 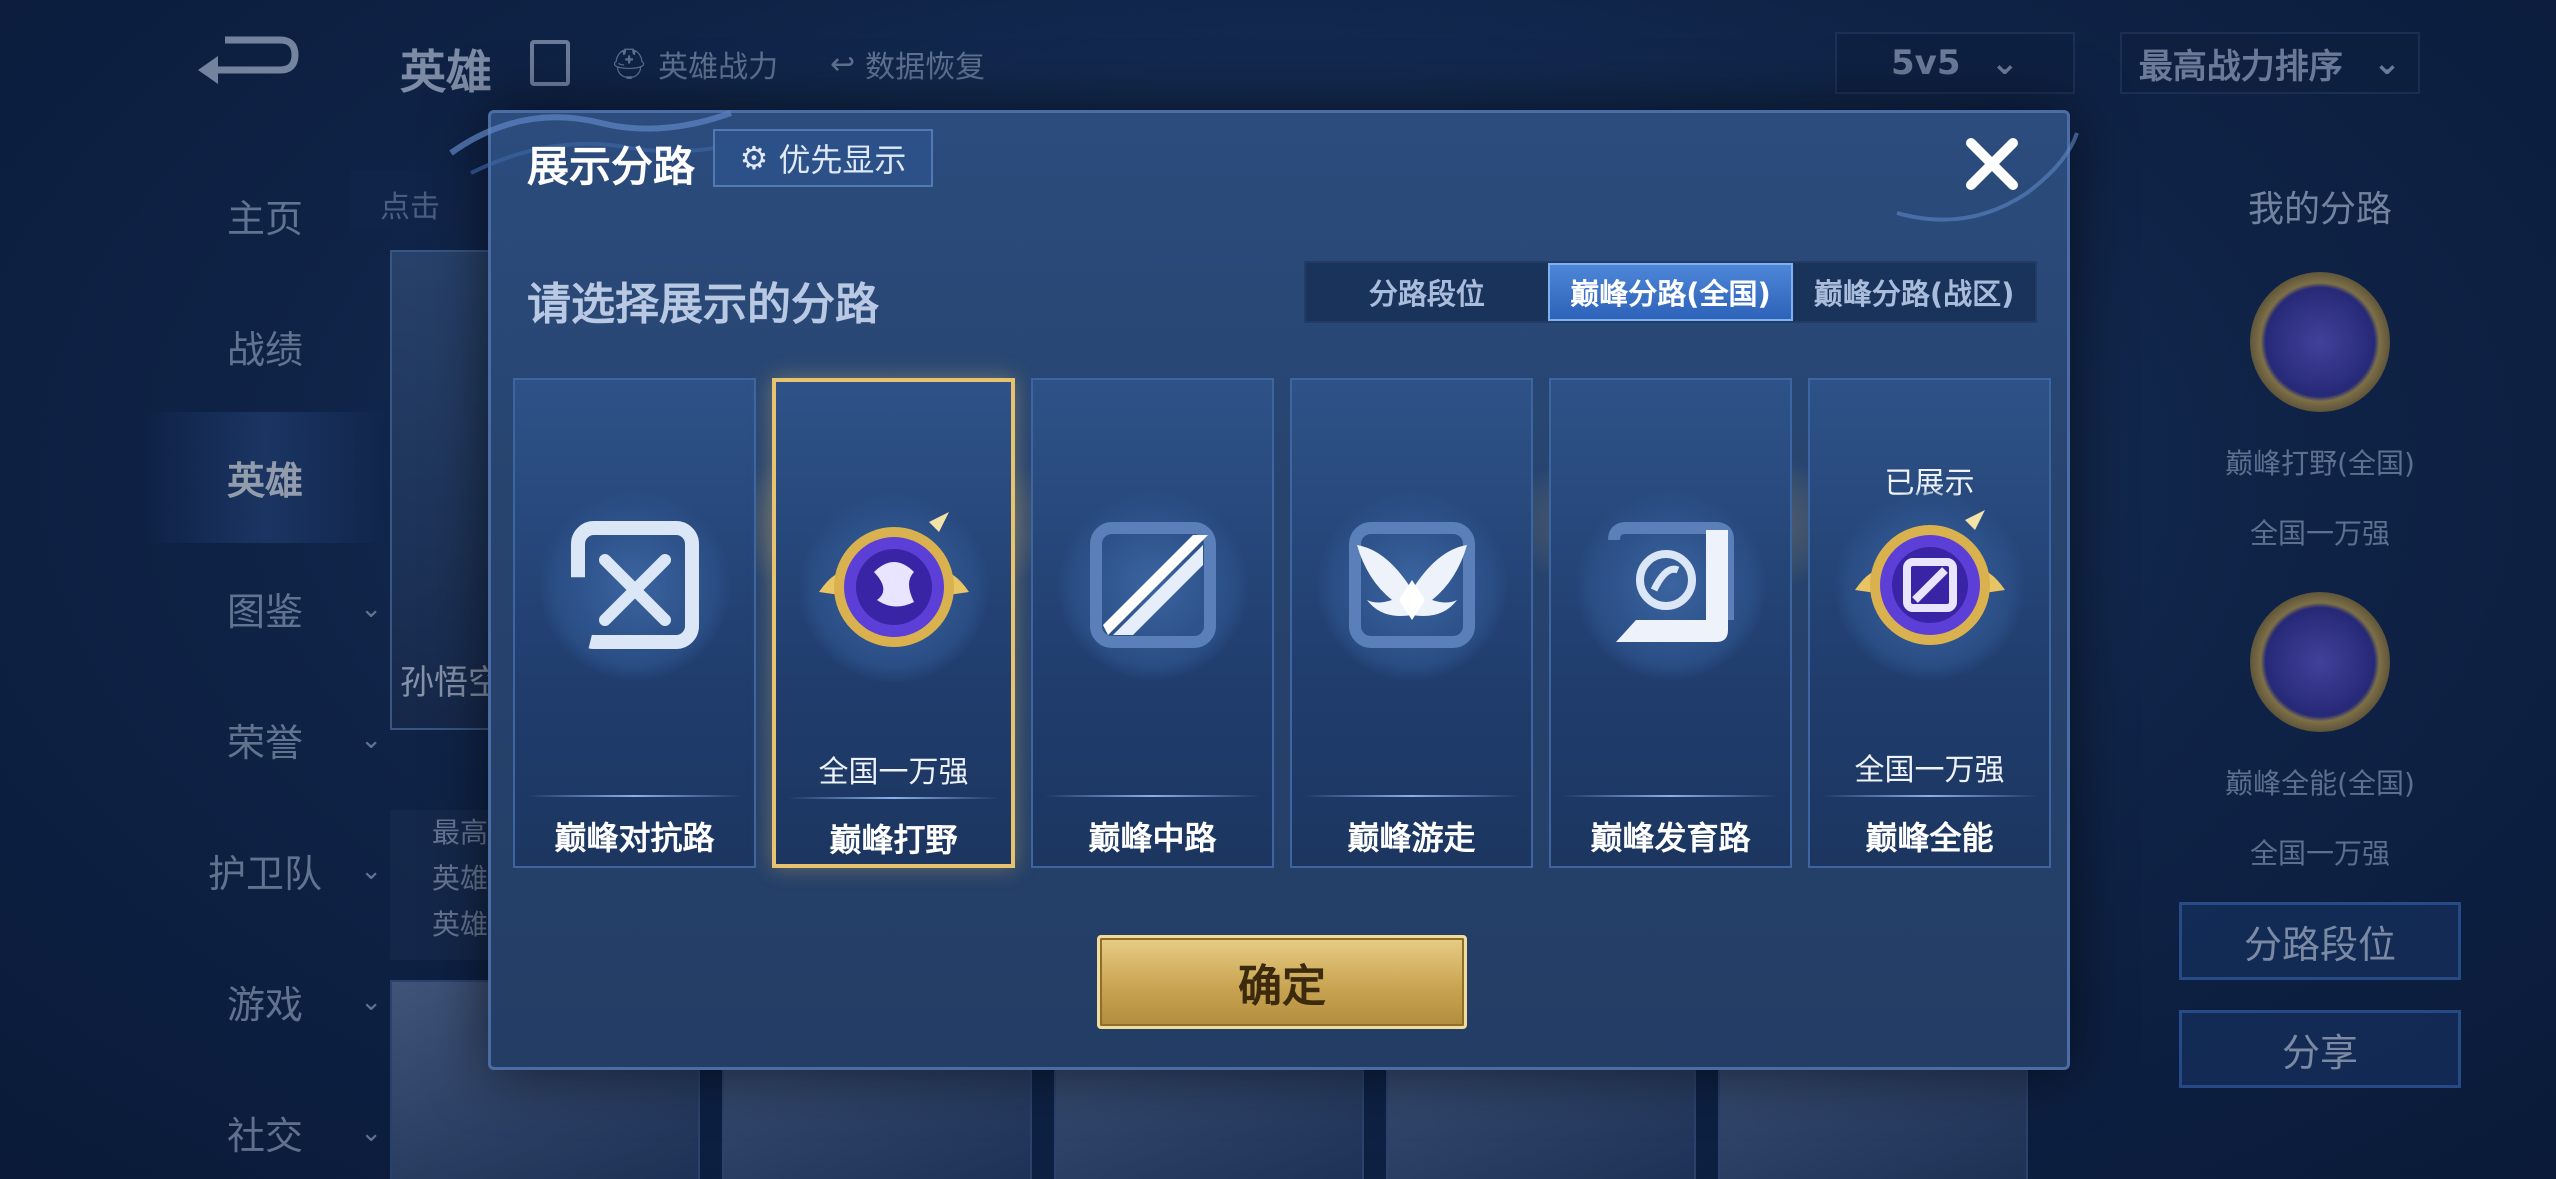 I want to click on data-restore-link: ↩ 数据恢复, so click(x=907, y=64).